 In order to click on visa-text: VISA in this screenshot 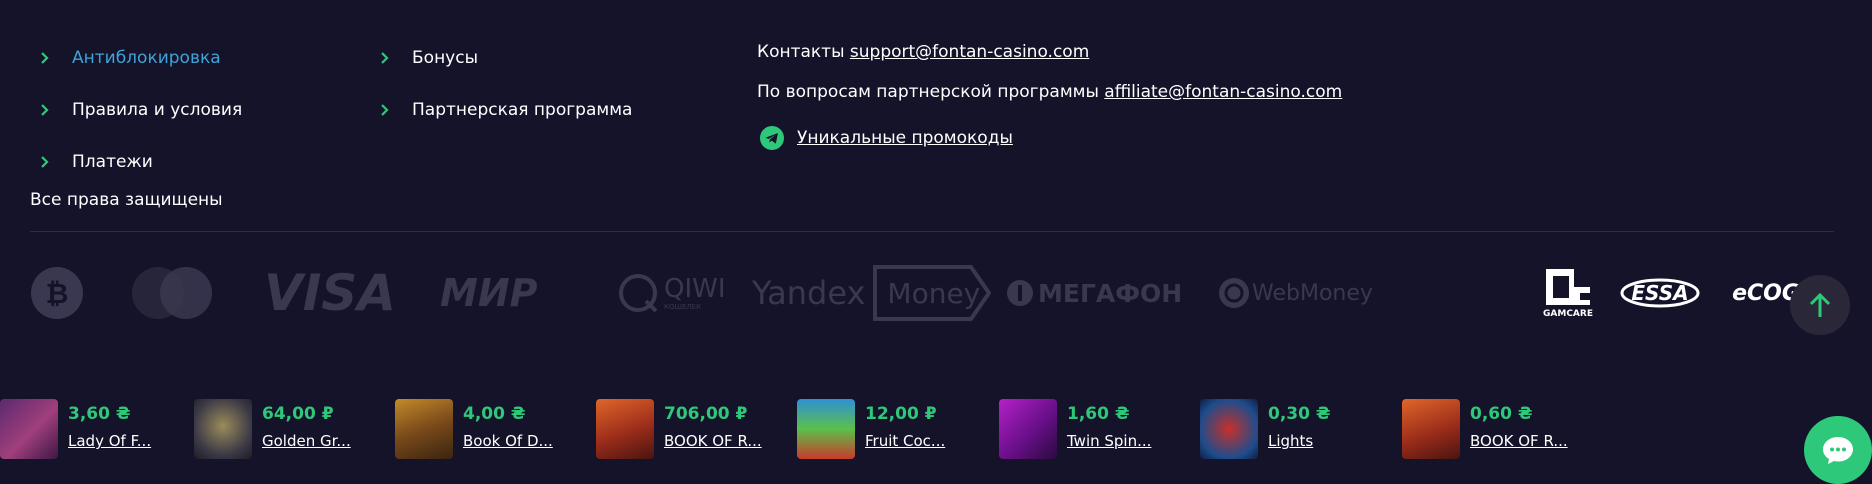, I will do `click(330, 293)`.